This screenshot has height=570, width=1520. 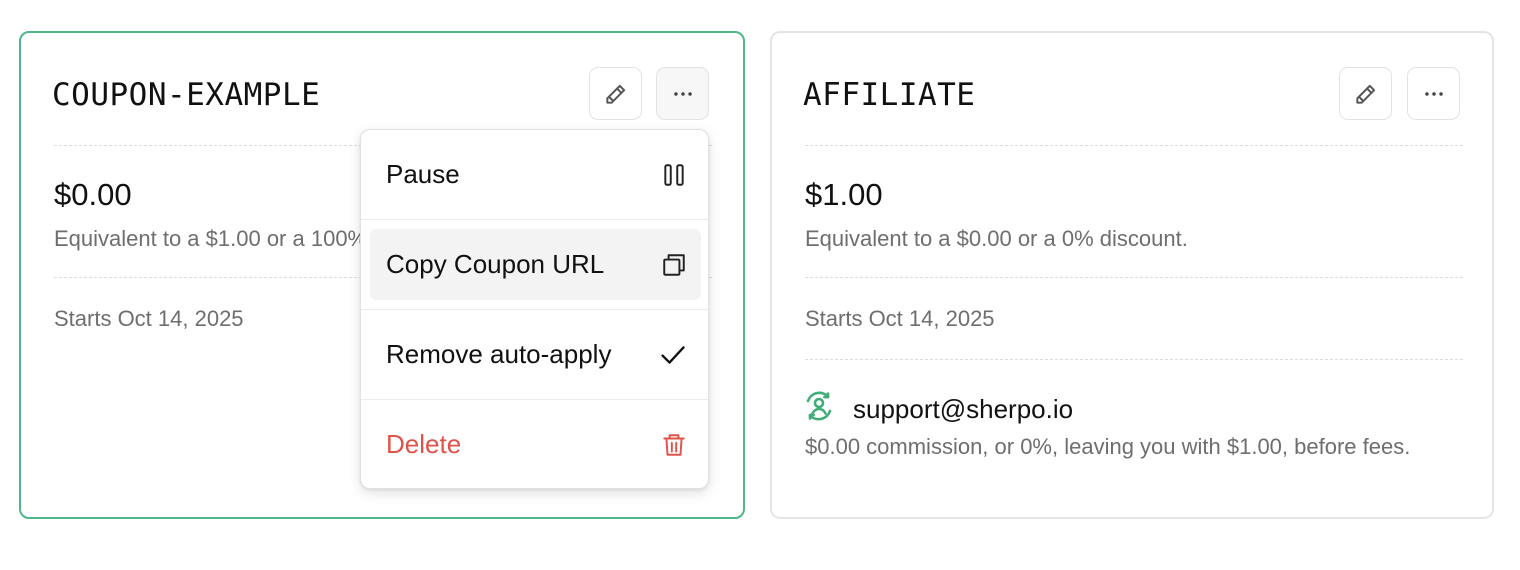 I want to click on trash-icon, so click(x=674, y=445).